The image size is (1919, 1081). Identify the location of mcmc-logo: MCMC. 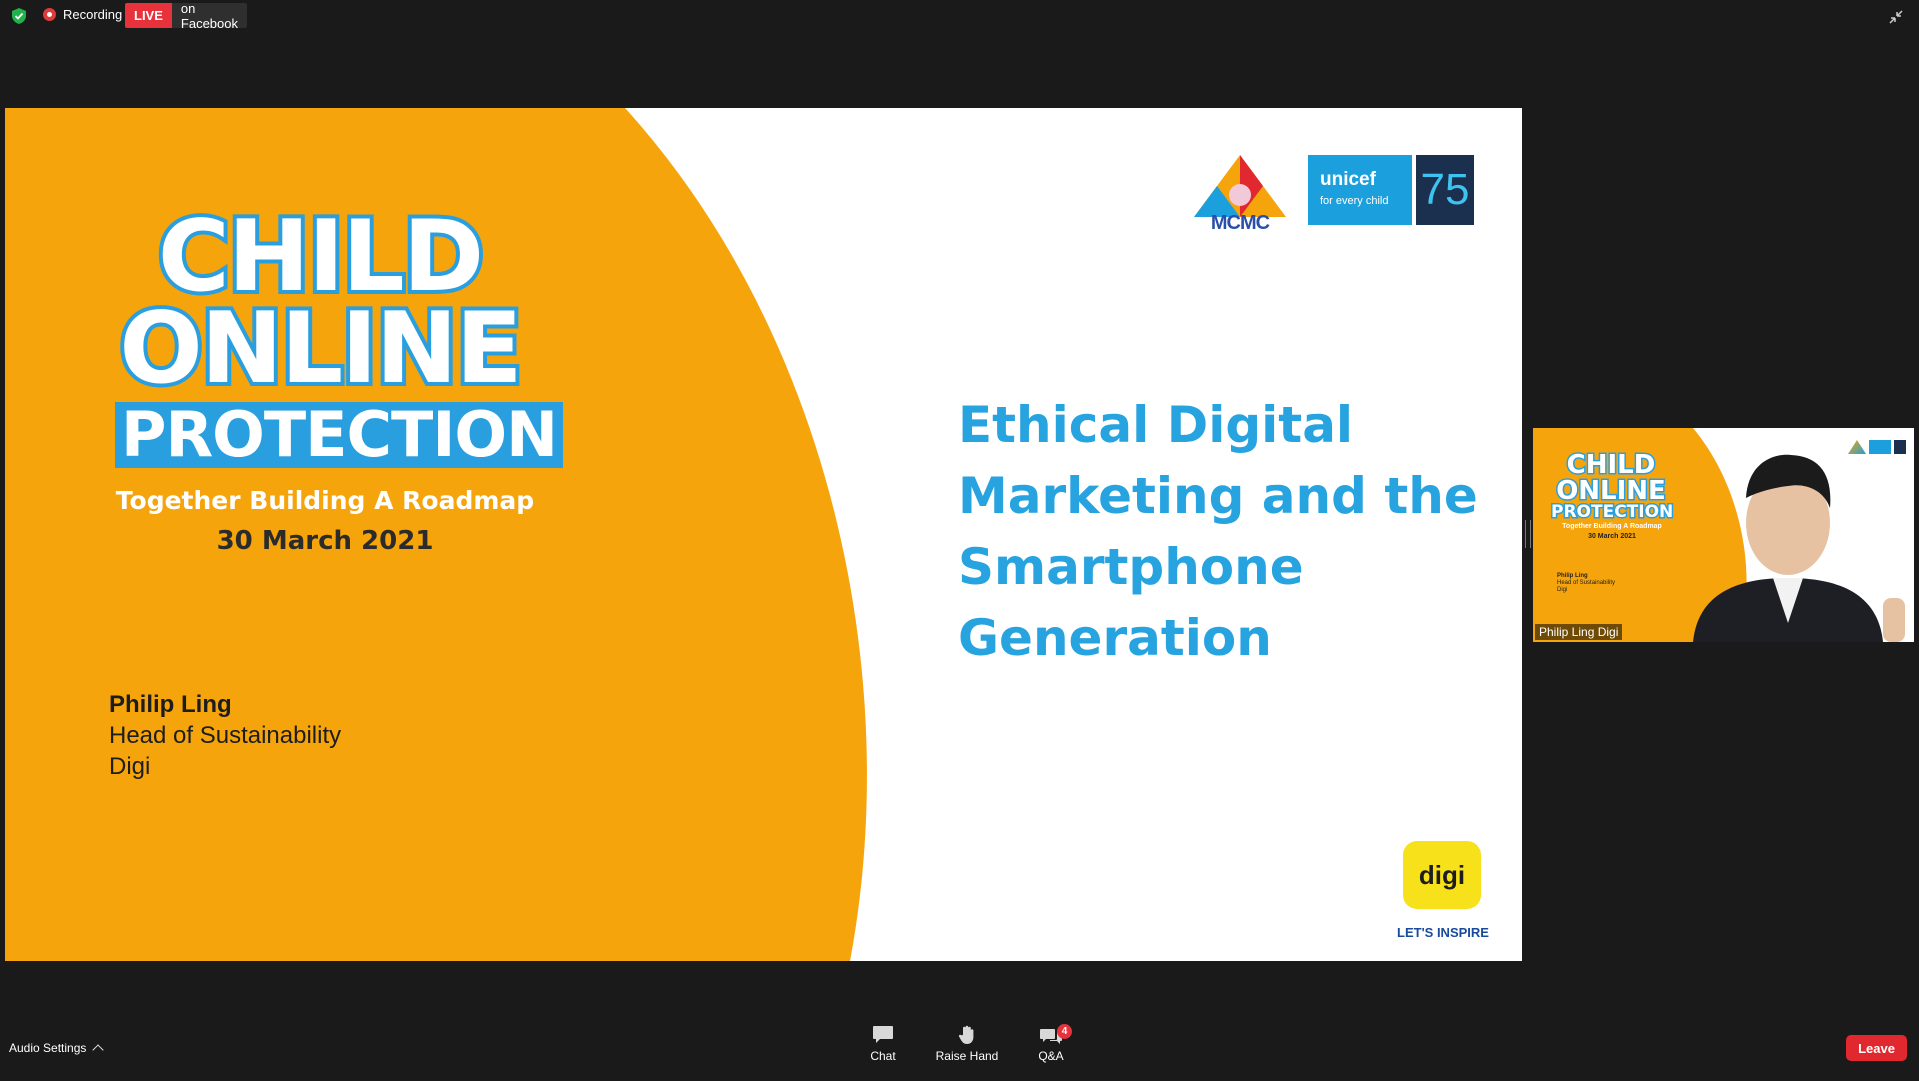
(1240, 195).